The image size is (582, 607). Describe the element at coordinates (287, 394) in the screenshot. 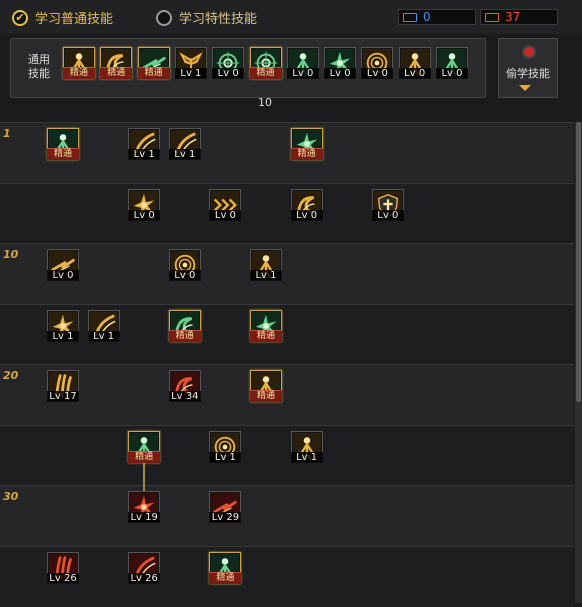

I see `skill-row: 20` at that location.